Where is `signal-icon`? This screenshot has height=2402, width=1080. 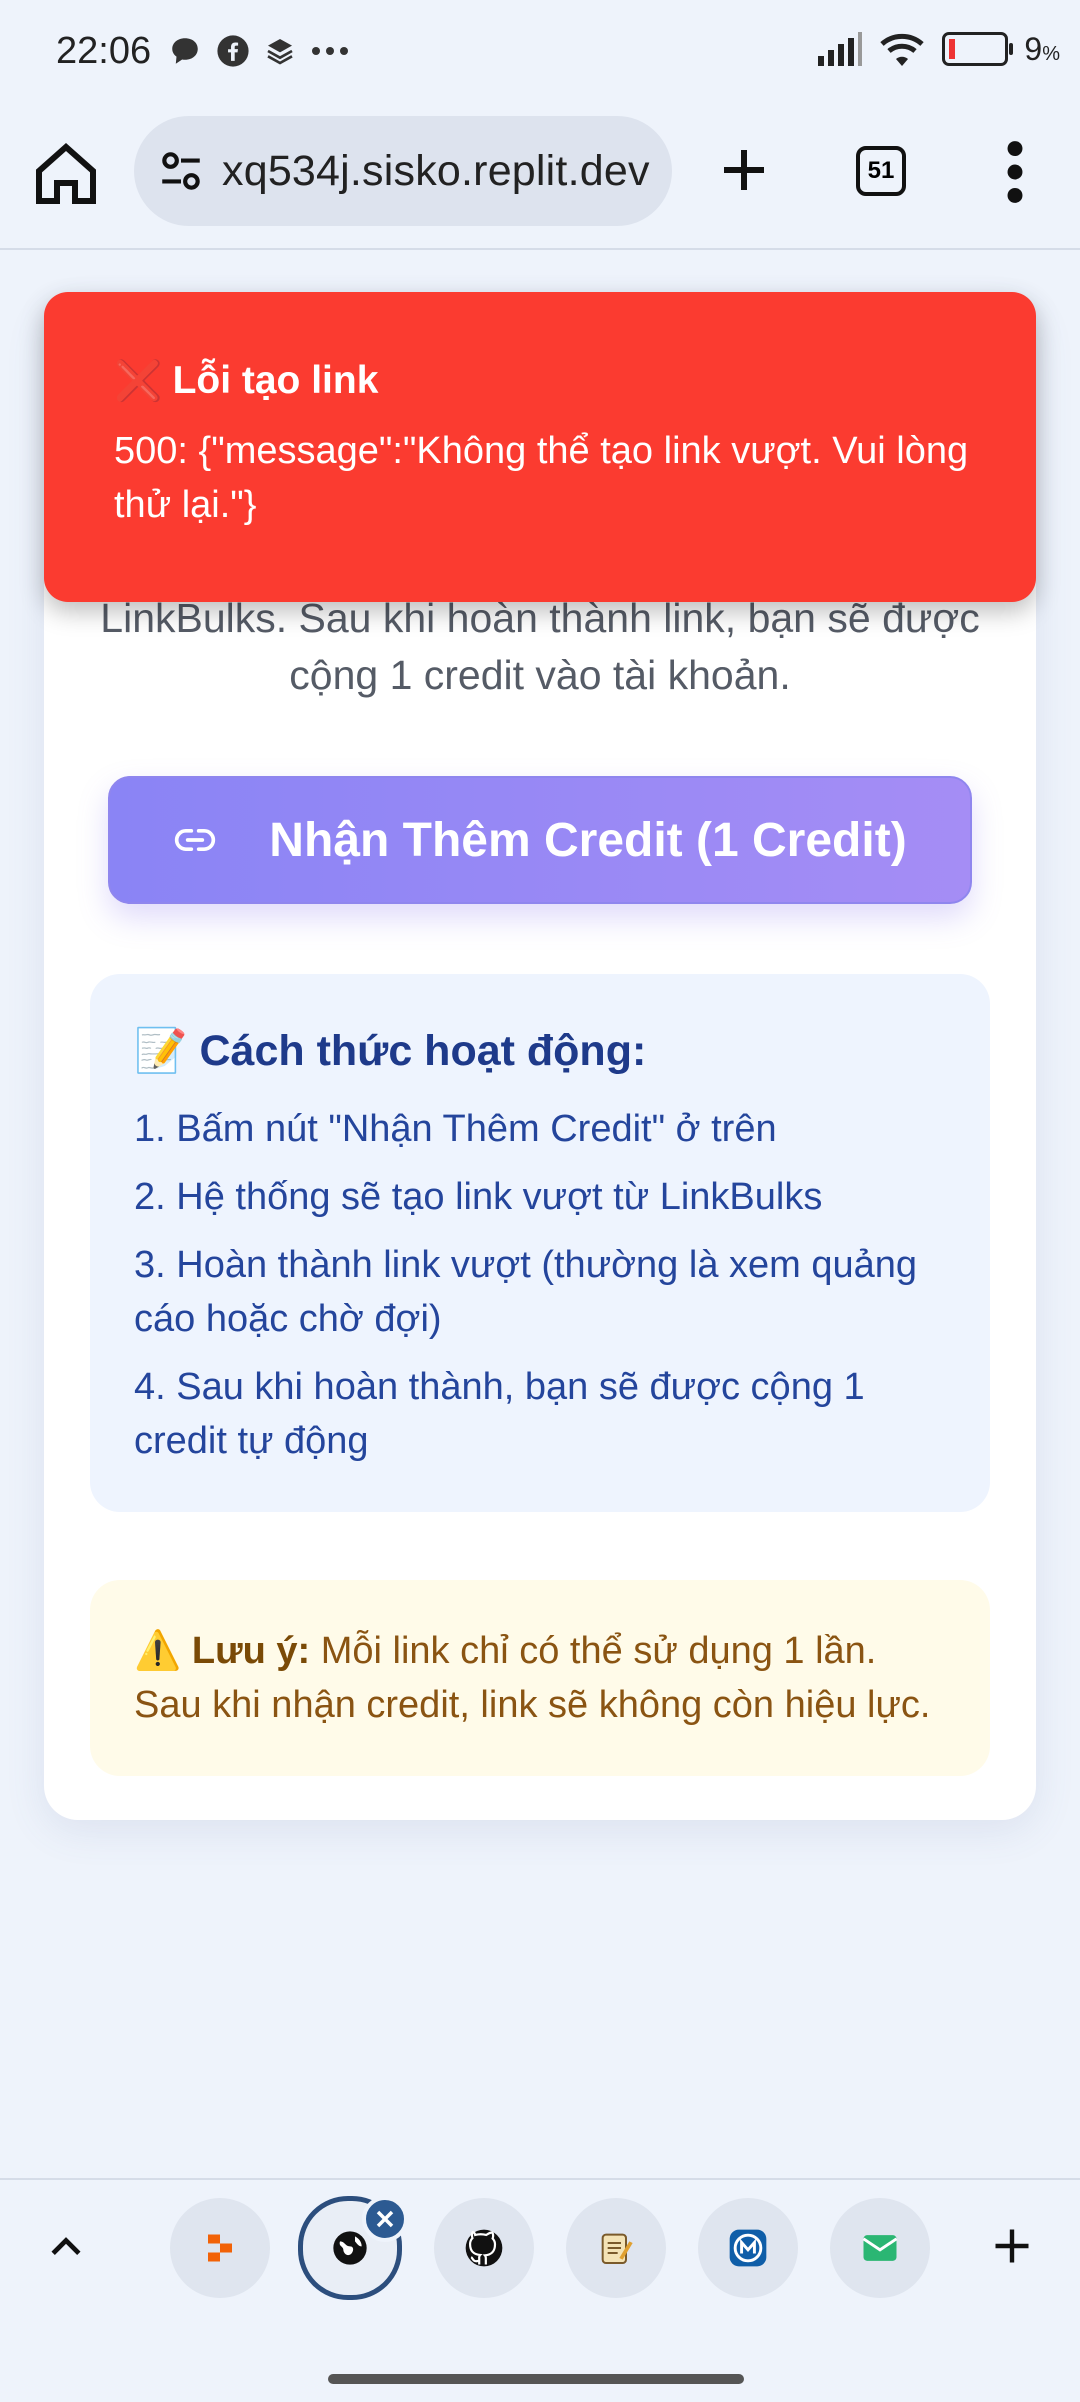
signal-icon is located at coordinates (840, 49).